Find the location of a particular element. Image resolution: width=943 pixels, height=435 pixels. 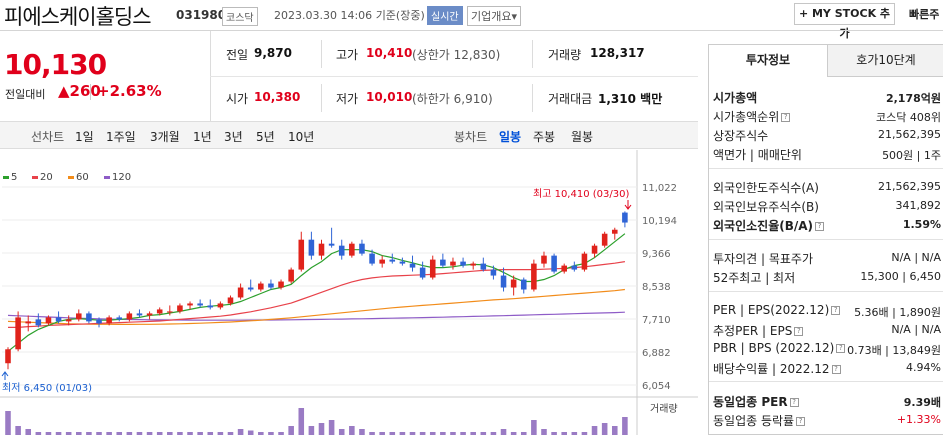

invest-row-label-text: 시가총액 is located at coordinates (735, 98).